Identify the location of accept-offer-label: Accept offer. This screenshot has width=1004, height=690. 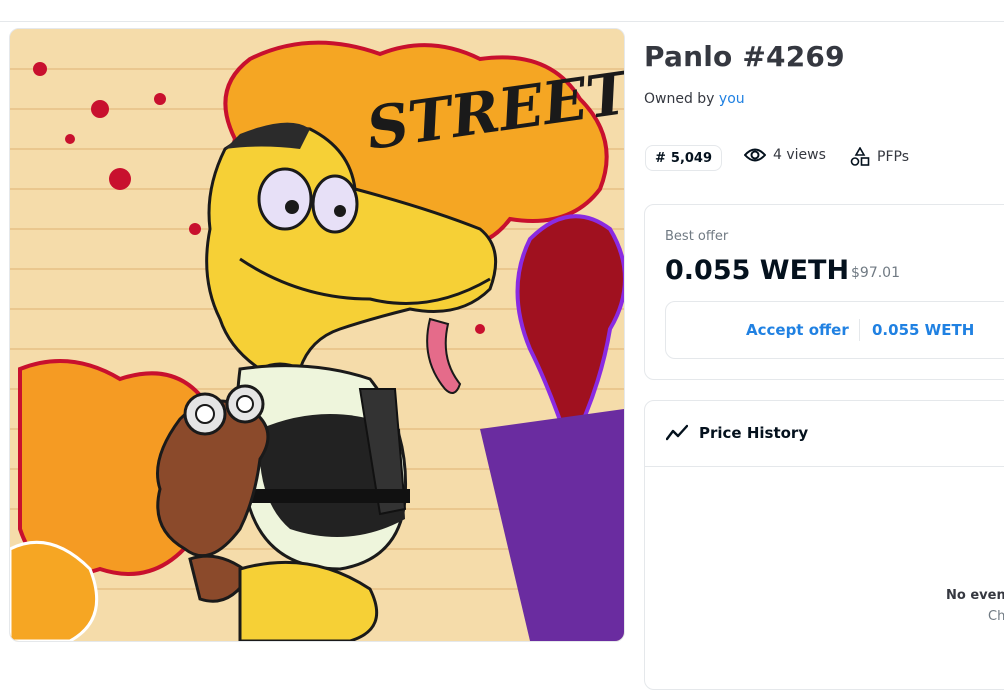
(797, 330).